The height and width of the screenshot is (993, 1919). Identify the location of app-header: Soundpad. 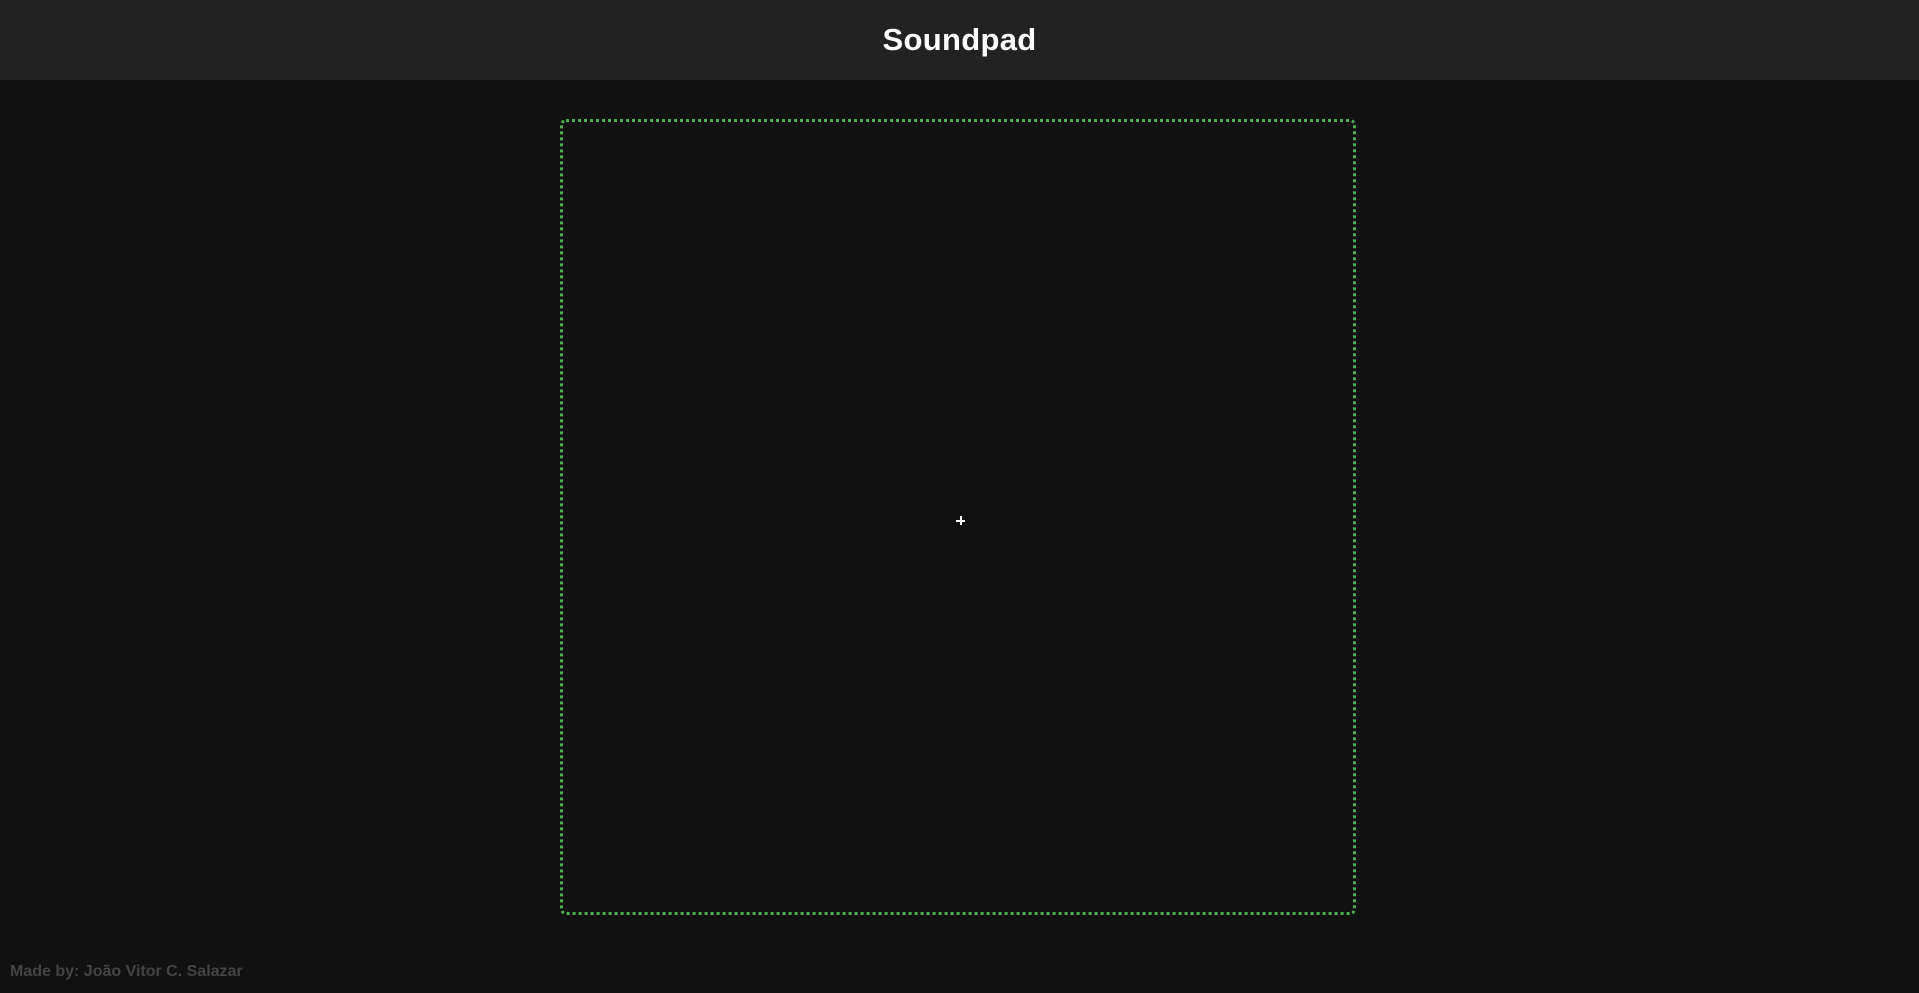
(959, 40).